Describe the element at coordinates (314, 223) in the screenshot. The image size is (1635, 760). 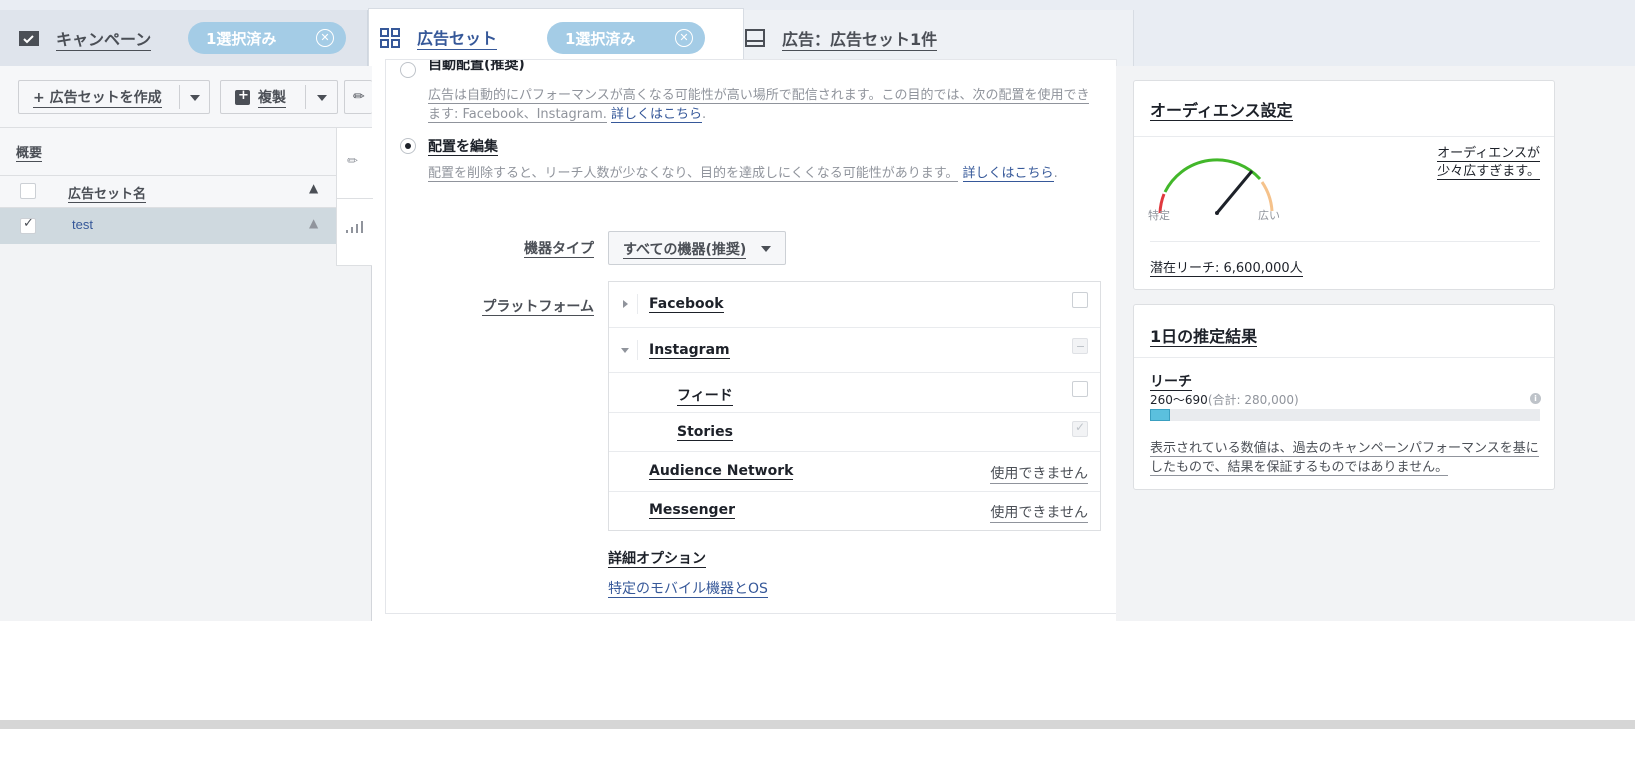
I see `row-sort-arrow-icon: ▲` at that location.